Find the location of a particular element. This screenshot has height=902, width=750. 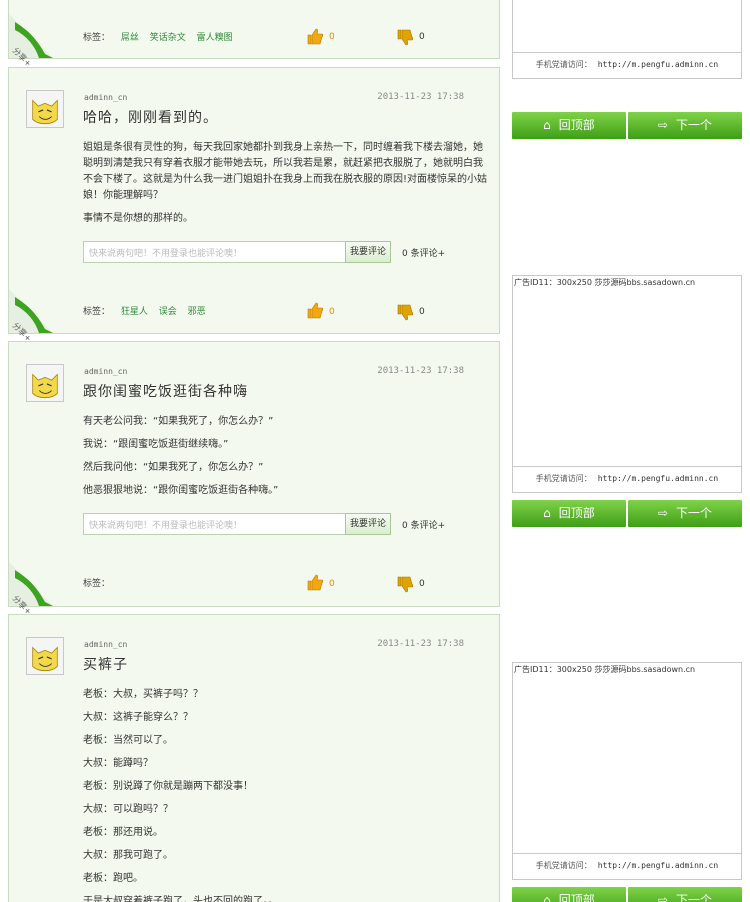

post-line: 老板：大叔，买裤子吗？？ is located at coordinates (143, 694).